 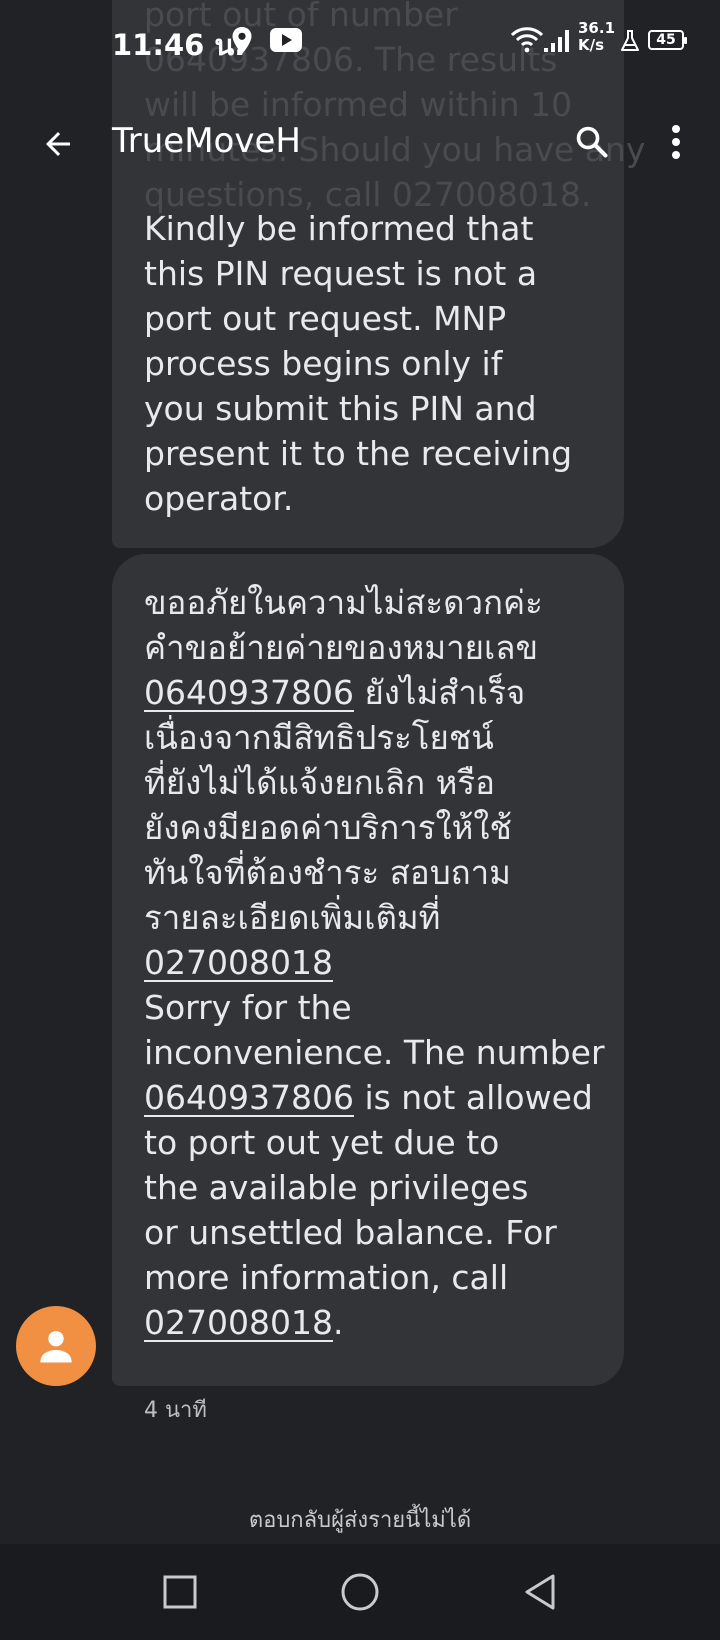 What do you see at coordinates (341, 647) in the screenshot?
I see `message-line: คำขอย้ายค่ายของหมายเลข` at bounding box center [341, 647].